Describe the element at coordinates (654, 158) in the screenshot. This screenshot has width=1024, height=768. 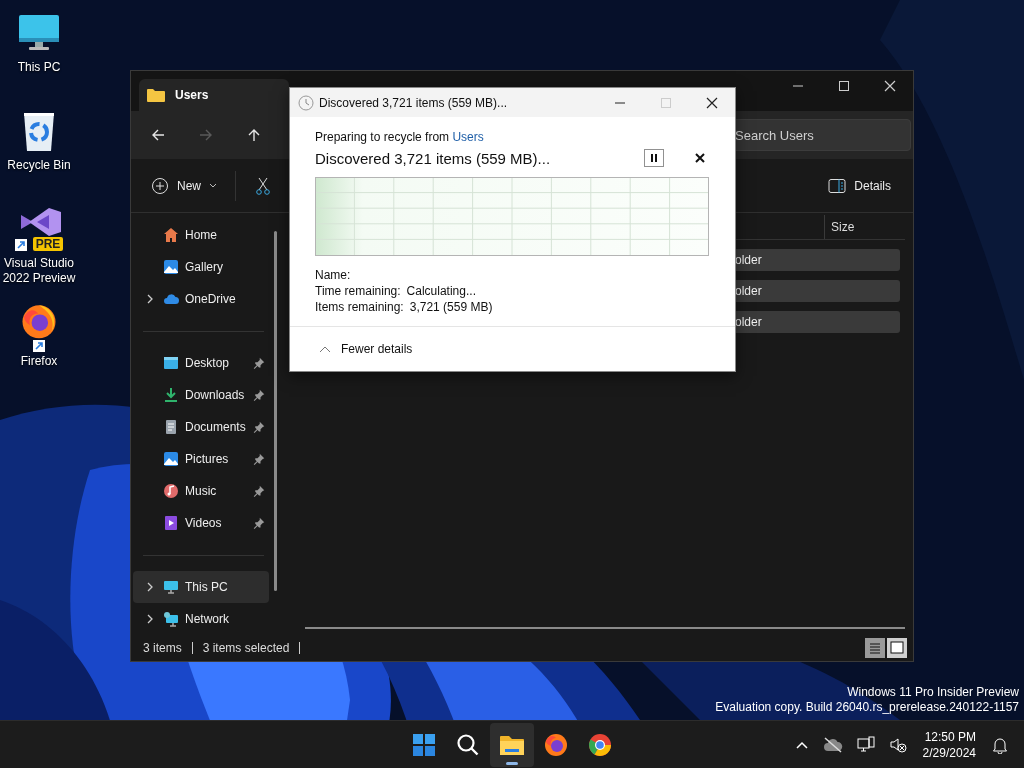
I see `pause-button` at that location.